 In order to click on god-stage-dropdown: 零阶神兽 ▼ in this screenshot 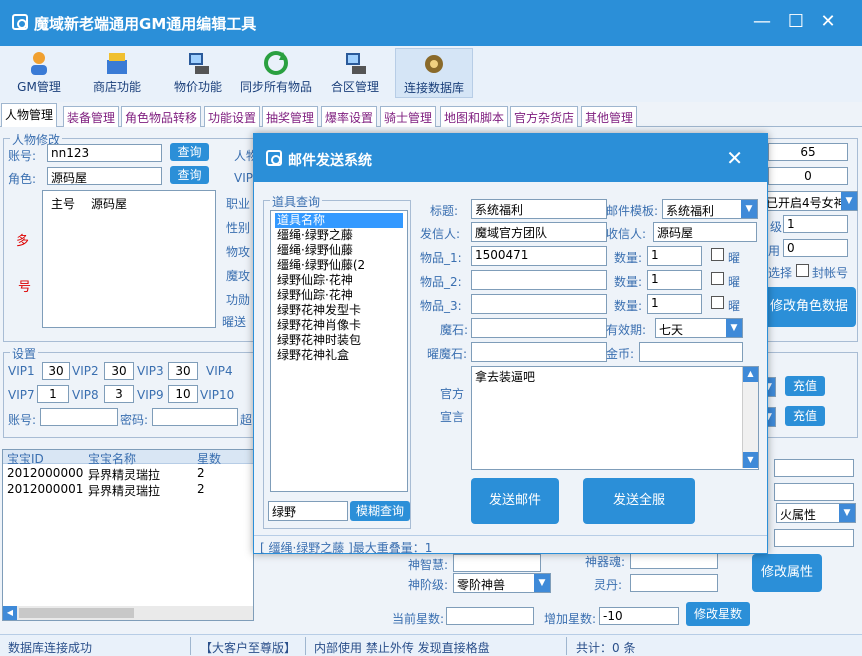, I will do `click(502, 583)`.